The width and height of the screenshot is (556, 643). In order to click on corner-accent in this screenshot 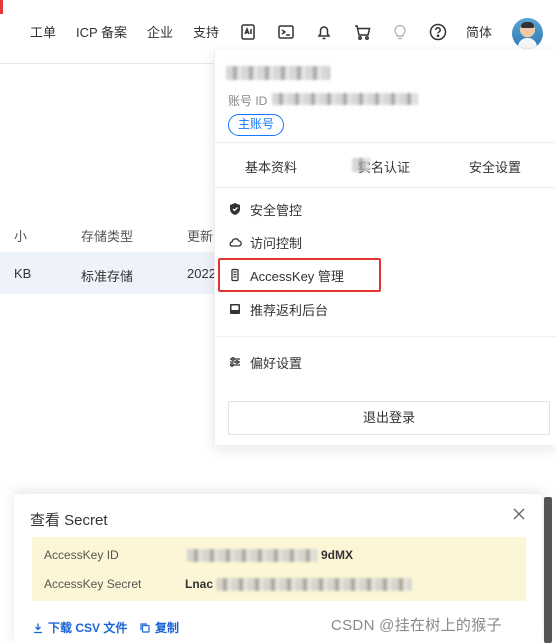, I will do `click(1, 7)`.